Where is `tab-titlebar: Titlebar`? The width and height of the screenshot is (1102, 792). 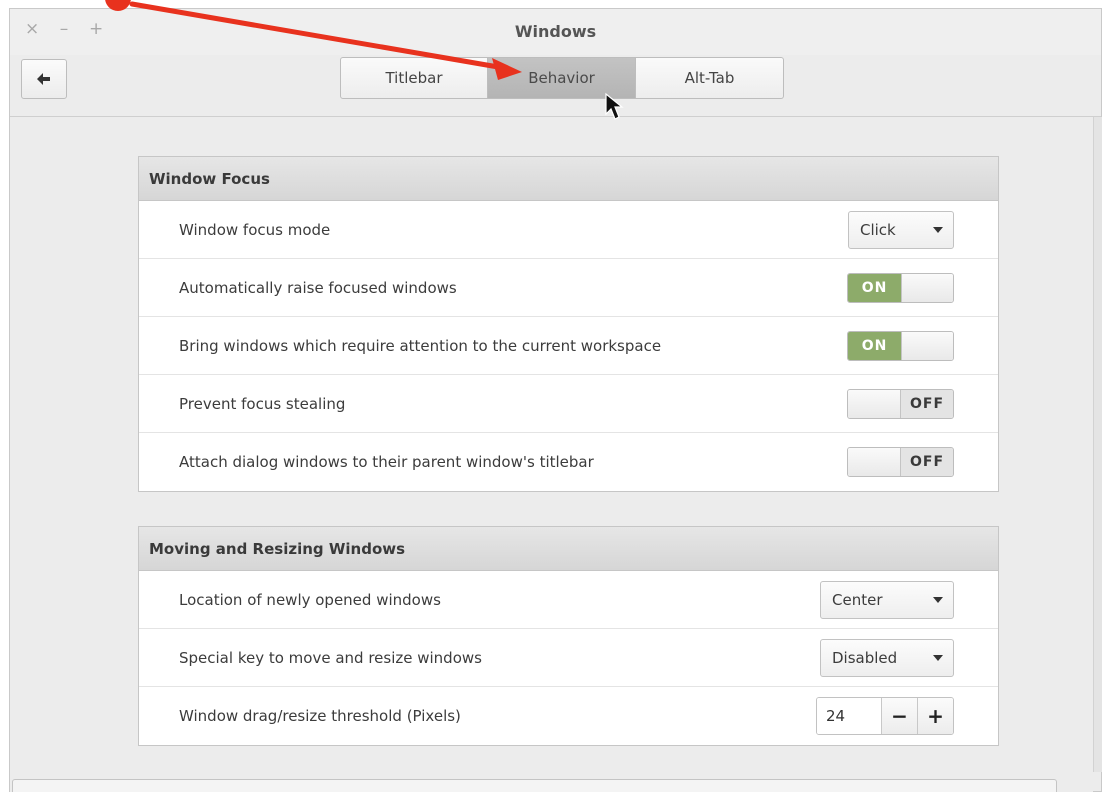
tab-titlebar: Titlebar is located at coordinates (414, 78).